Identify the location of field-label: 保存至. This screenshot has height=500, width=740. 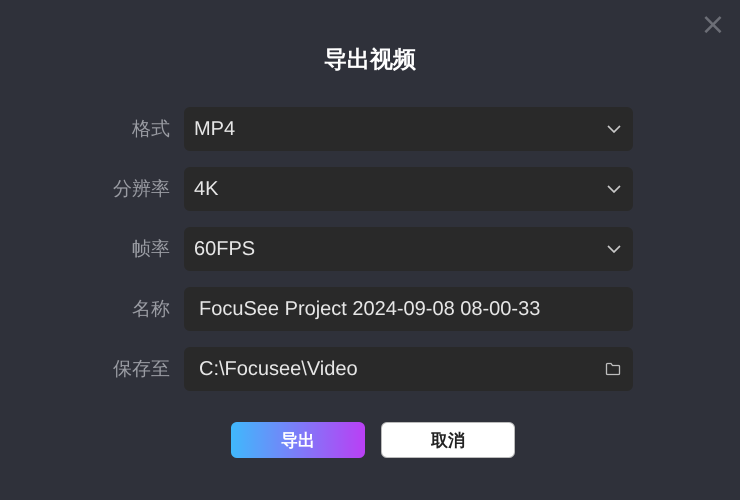
(141, 369).